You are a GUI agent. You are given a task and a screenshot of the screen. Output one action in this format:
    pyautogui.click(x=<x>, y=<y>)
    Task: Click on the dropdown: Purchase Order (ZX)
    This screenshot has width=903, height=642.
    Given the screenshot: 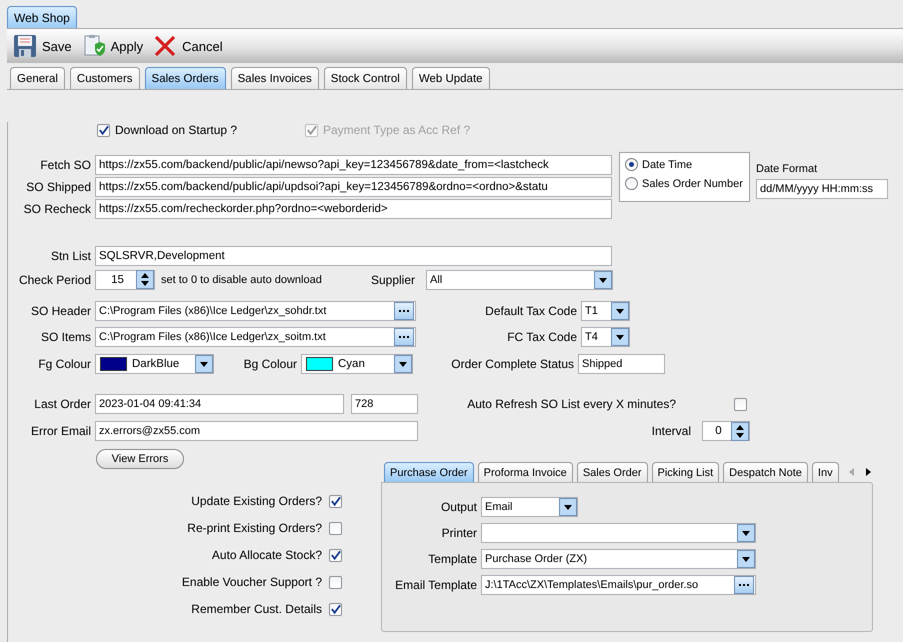 What is the action you would take?
    pyautogui.click(x=618, y=559)
    